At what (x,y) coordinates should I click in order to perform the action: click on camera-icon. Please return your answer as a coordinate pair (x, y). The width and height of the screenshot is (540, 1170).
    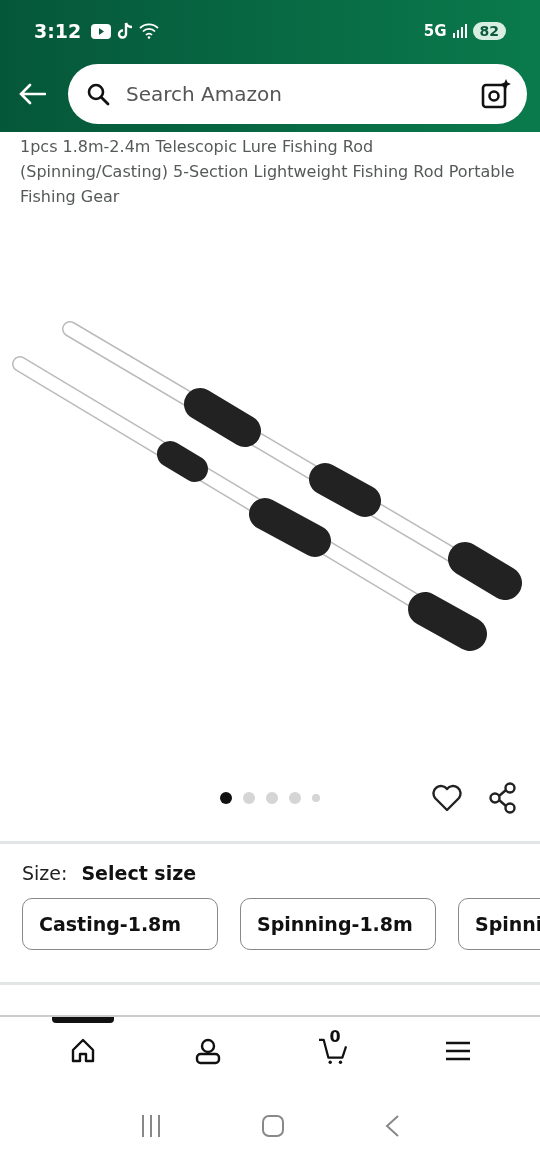
    Looking at the image, I should click on (496, 94).